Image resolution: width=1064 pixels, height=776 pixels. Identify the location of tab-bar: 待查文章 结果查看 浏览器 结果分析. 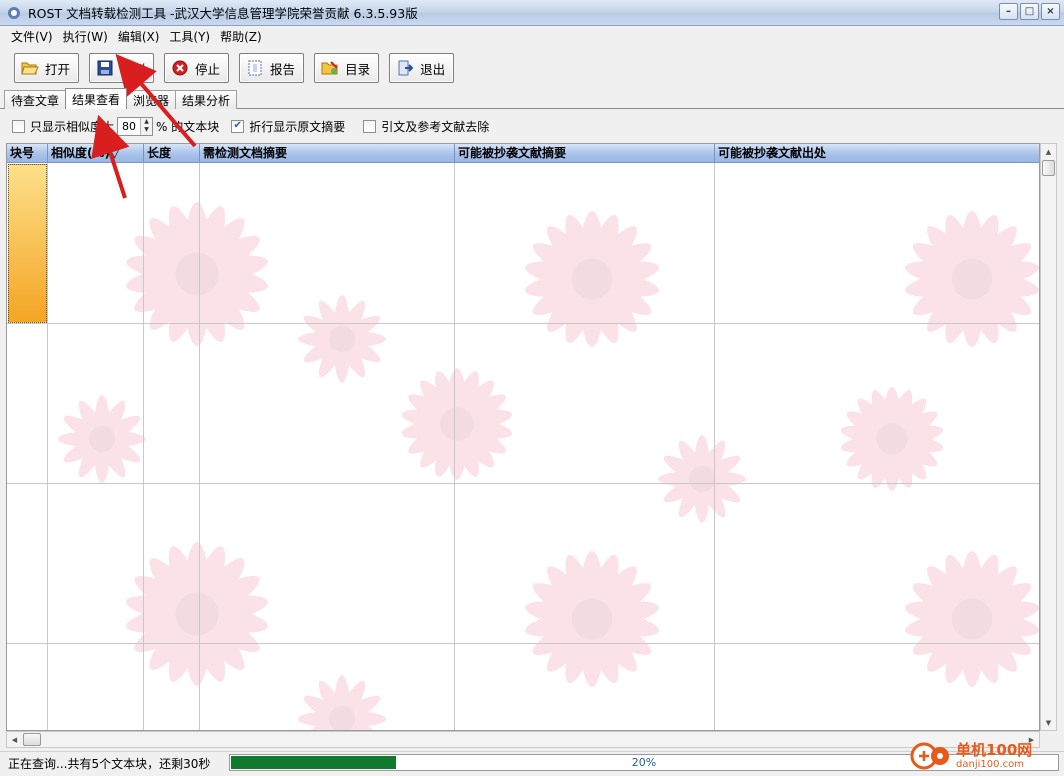
(121, 98).